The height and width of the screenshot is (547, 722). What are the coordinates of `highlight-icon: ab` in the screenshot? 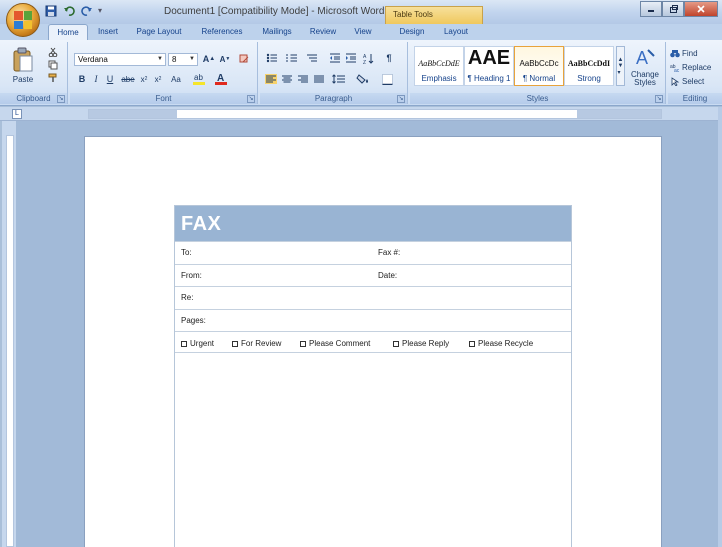 It's located at (199, 78).